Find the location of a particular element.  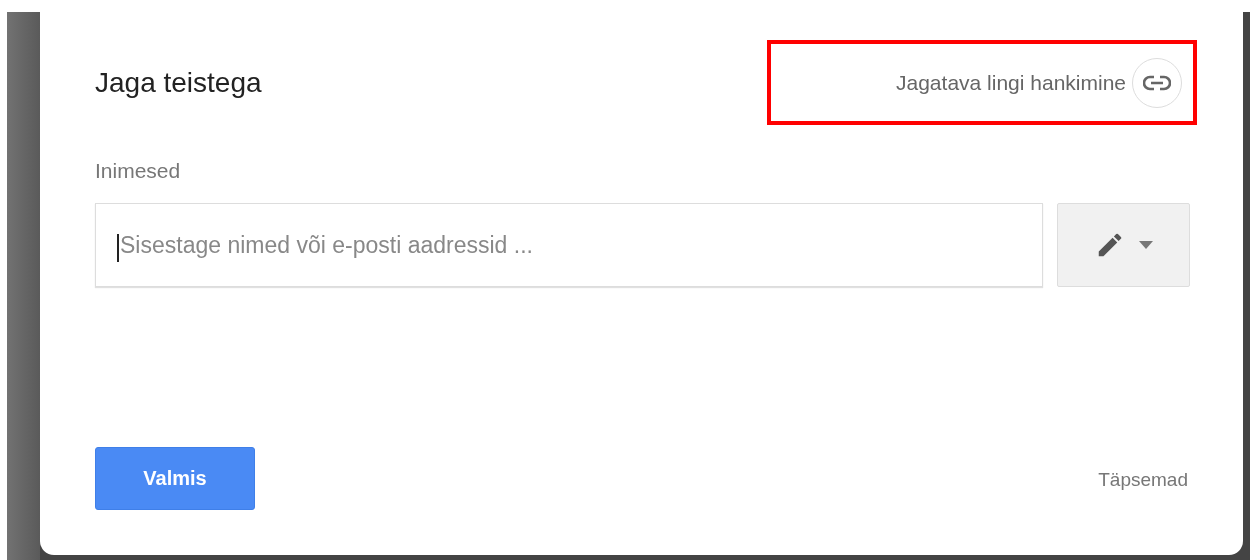

dialog-title: Jaga teistega is located at coordinates (178, 82).